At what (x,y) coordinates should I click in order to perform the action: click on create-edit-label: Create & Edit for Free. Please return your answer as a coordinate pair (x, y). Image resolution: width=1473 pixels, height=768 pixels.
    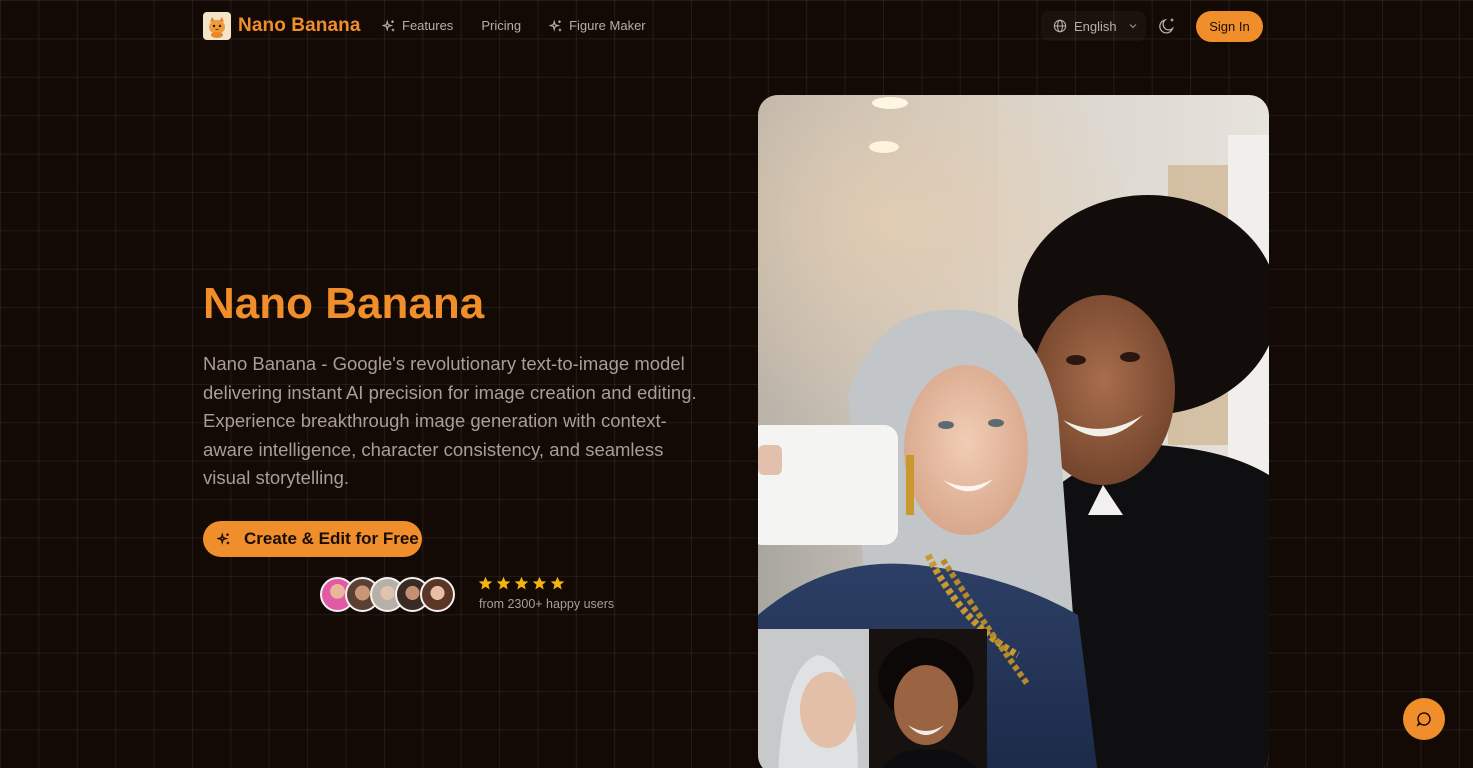
    Looking at the image, I should click on (331, 538).